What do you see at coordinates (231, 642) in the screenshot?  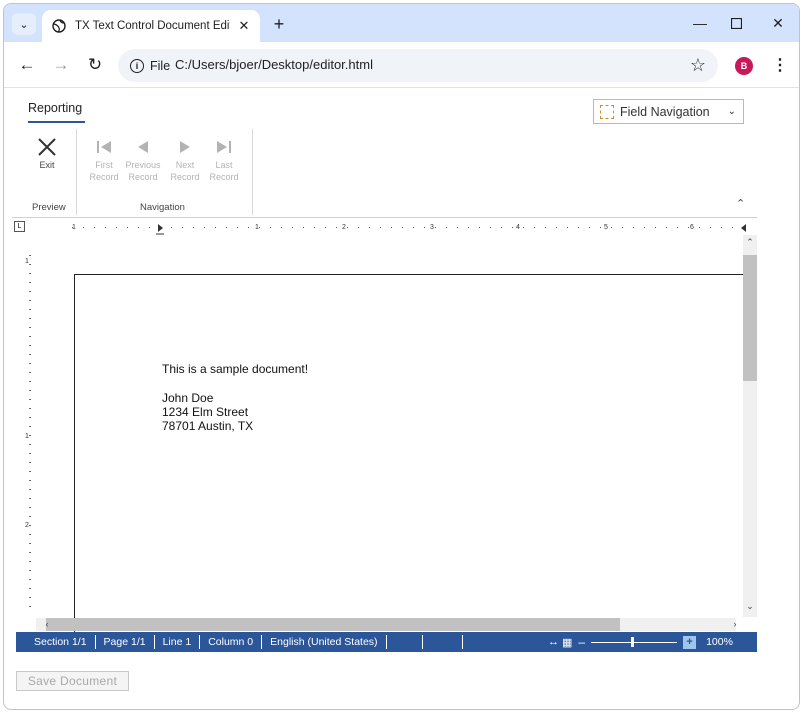 I see `status-column: Column 0` at bounding box center [231, 642].